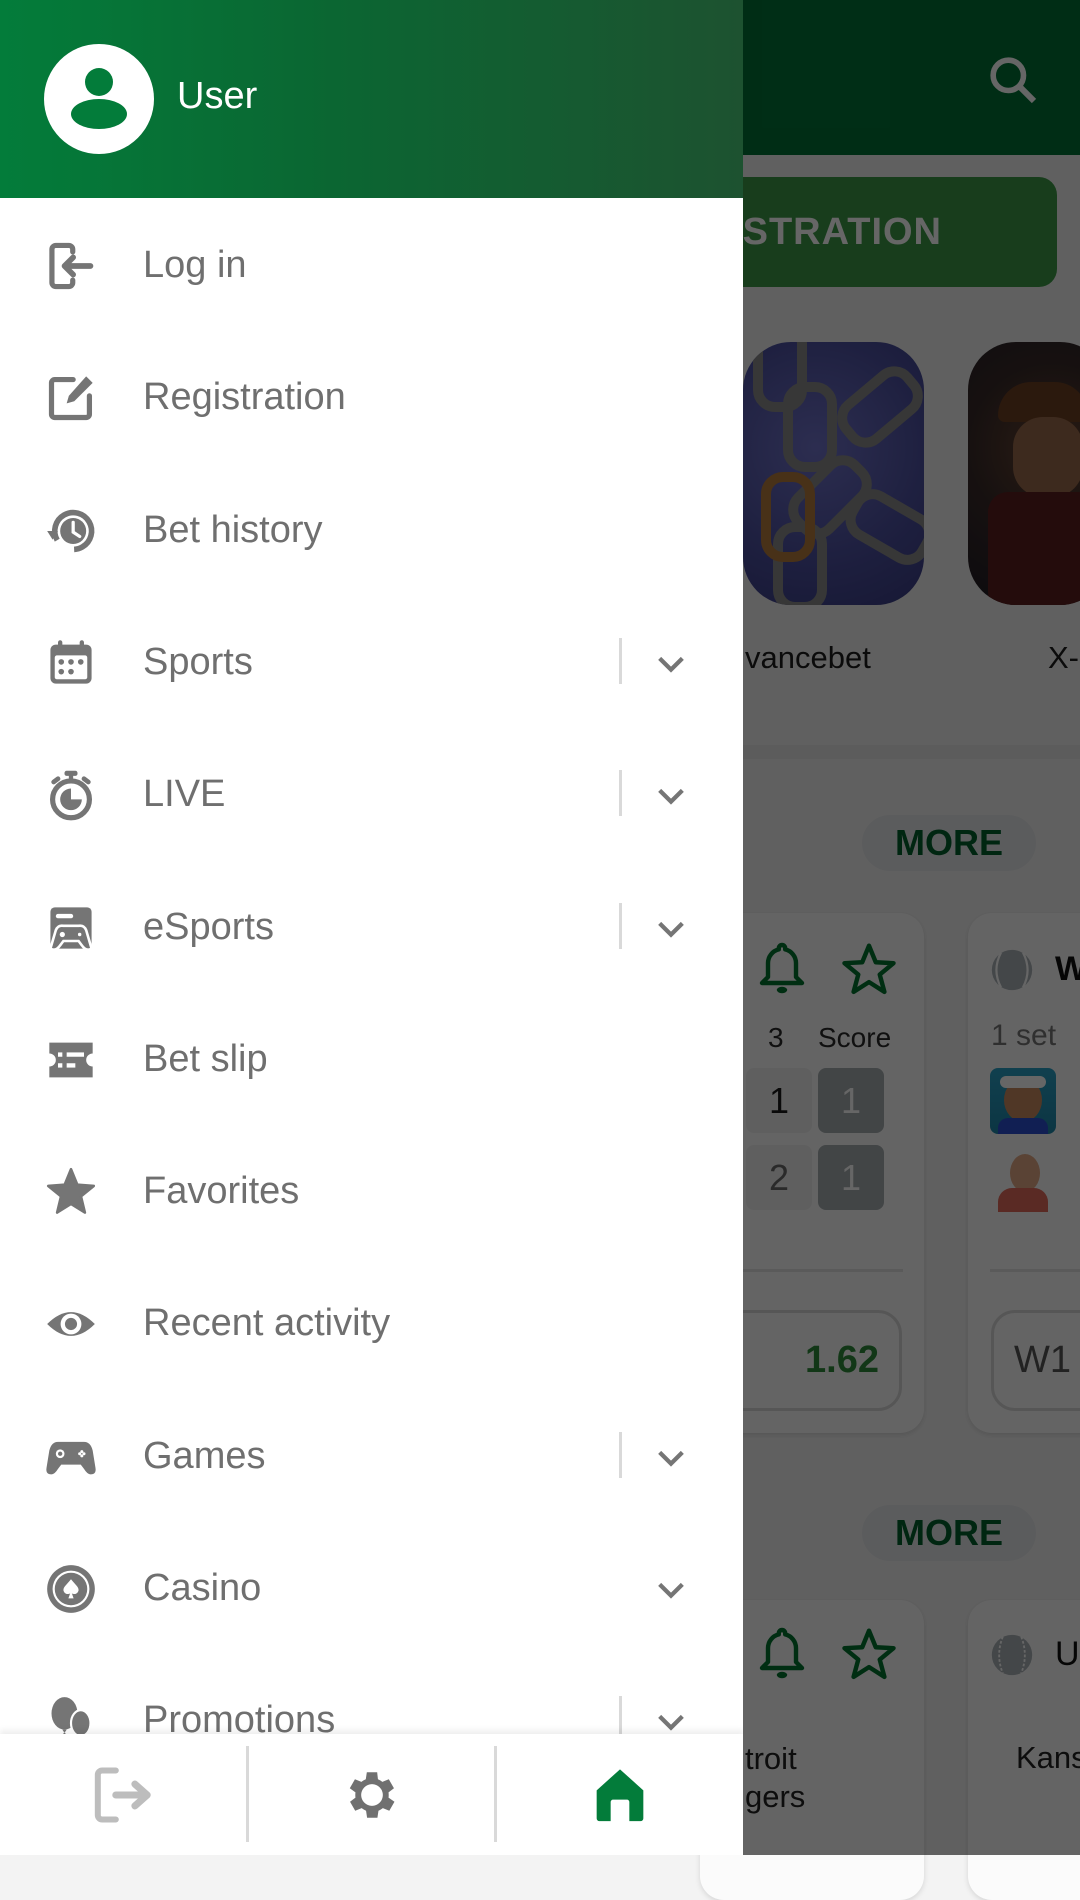 The image size is (1080, 1900). Describe the element at coordinates (198, 661) in the screenshot. I see `menu-item-label: Sports` at that location.